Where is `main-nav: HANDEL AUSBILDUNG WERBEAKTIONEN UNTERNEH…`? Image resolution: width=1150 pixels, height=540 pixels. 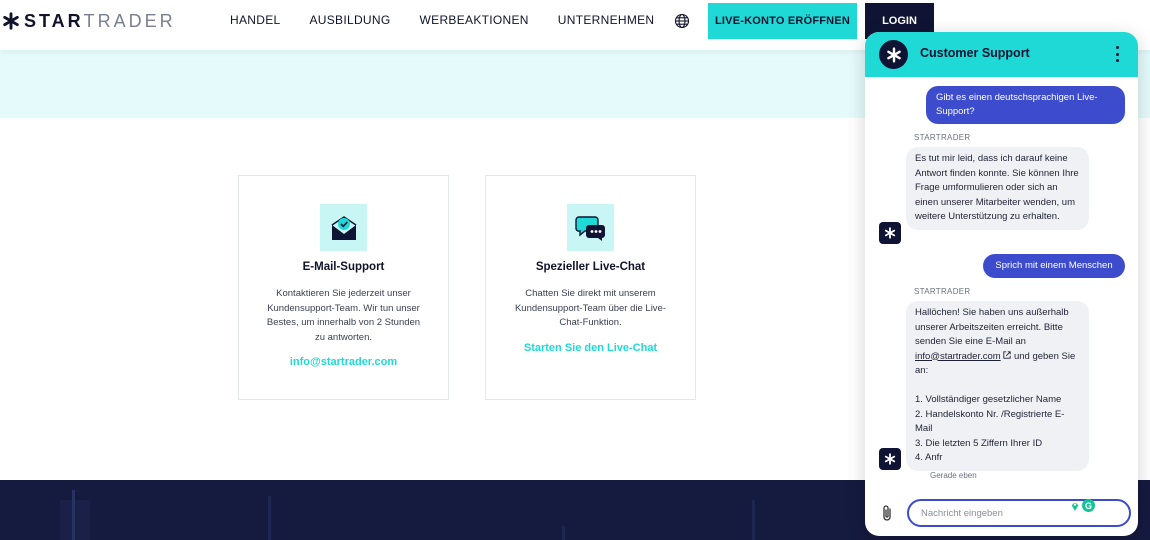
main-nav: HANDEL AUSBILDUNG WERBEAKTIONEN UNTERNEH… is located at coordinates (456, 20).